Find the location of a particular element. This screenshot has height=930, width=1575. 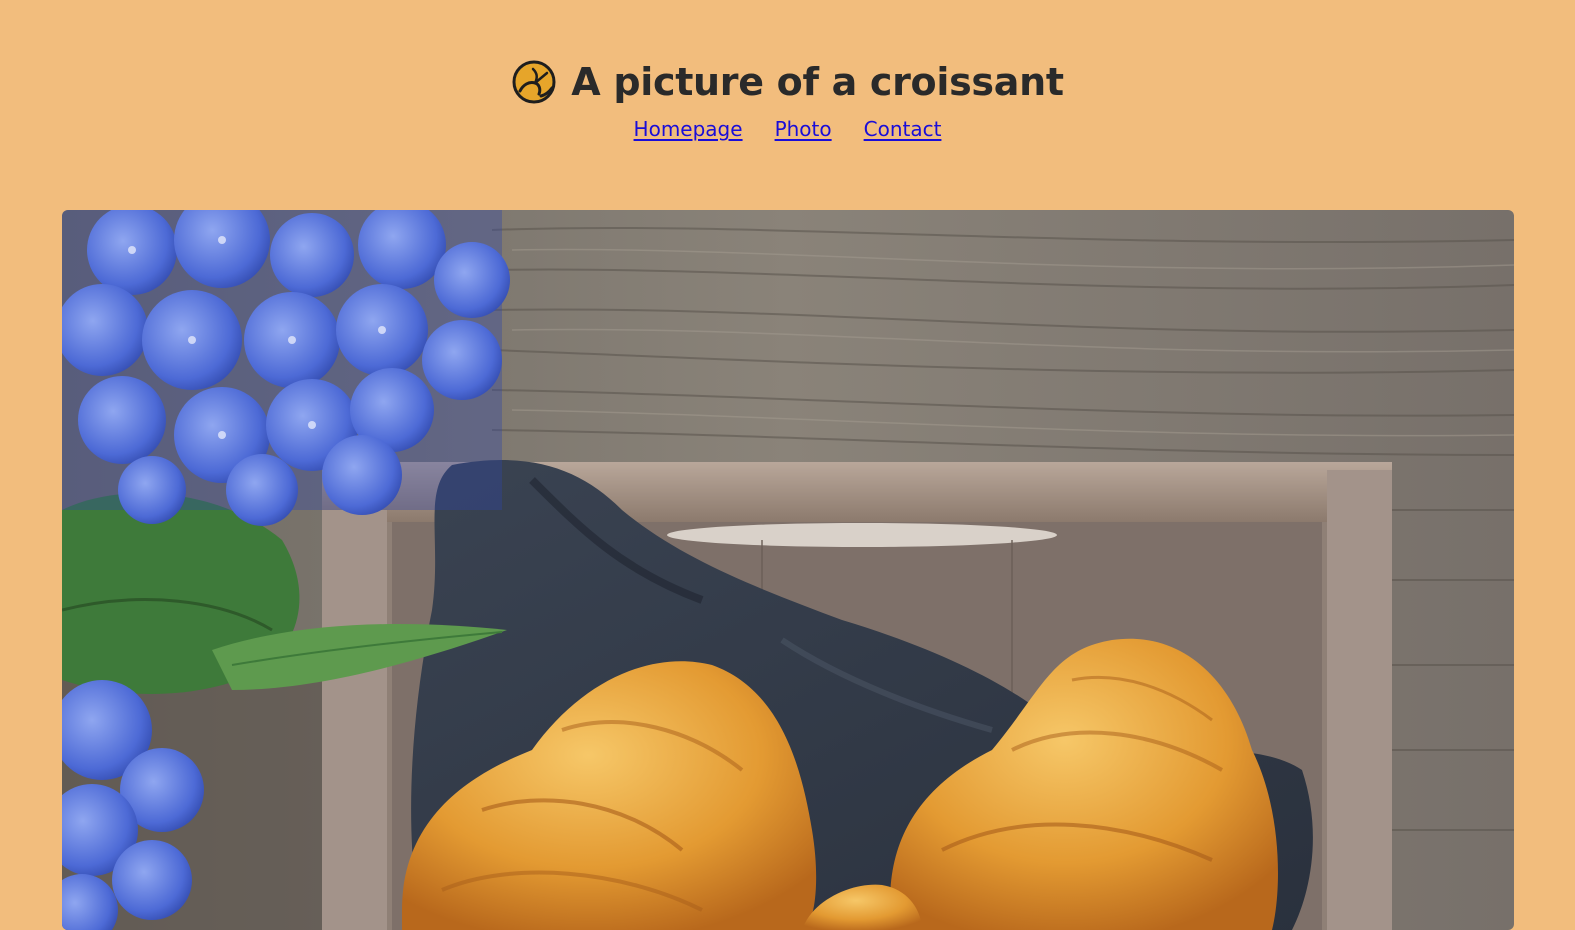

nav-link-contact: Contact is located at coordinates (903, 129).